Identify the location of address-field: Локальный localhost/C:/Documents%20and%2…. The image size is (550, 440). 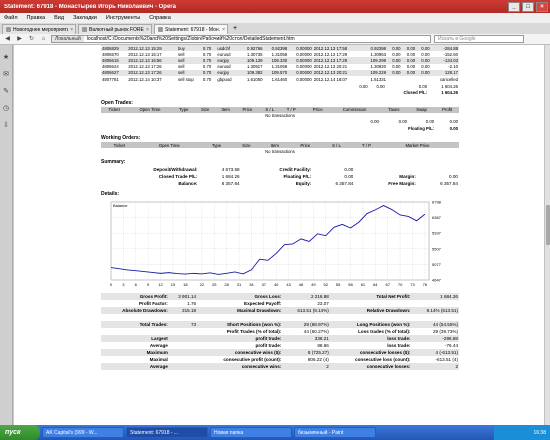
(241, 39).